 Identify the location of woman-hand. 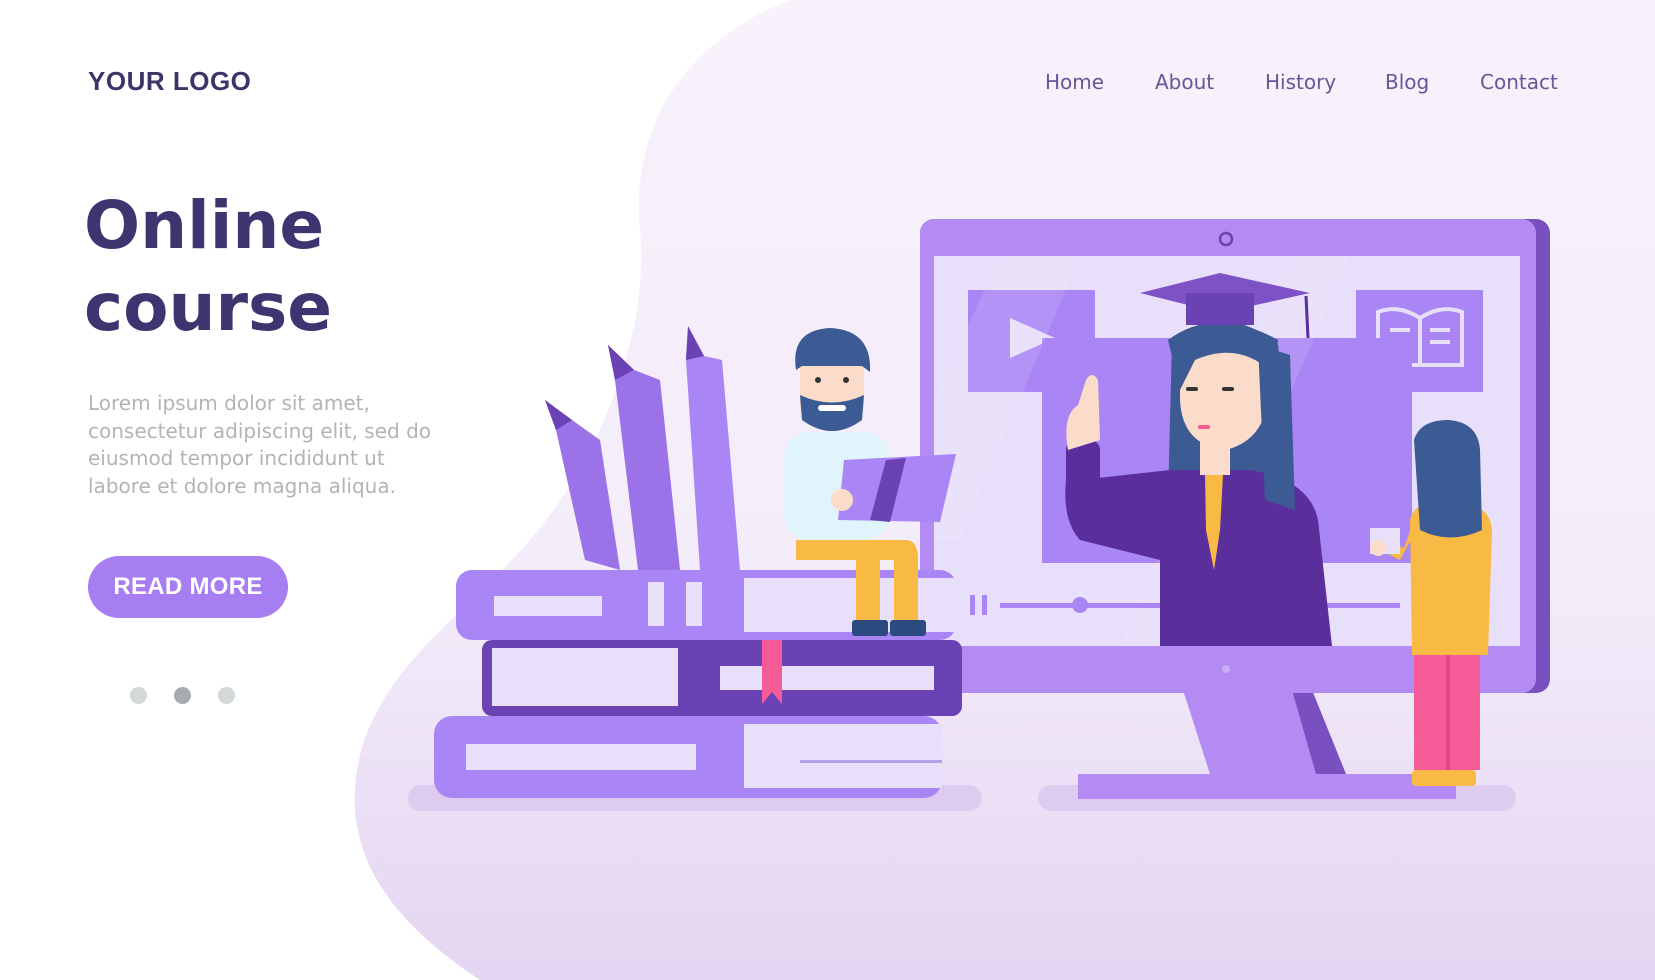
(1378, 548).